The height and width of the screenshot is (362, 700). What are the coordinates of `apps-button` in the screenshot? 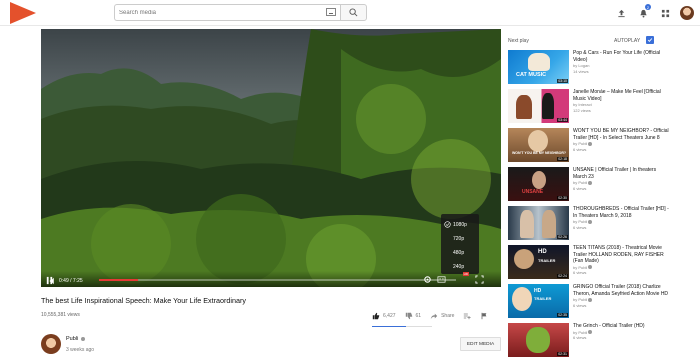 It's located at (665, 13).